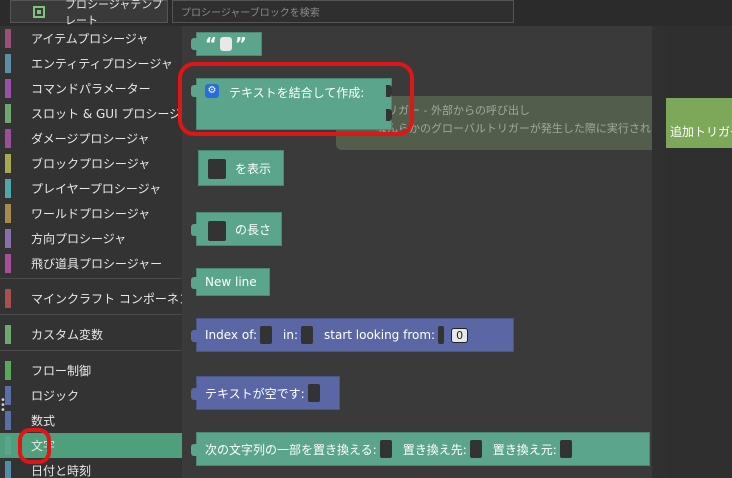 The height and width of the screenshot is (478, 732). What do you see at coordinates (296, 99) in the screenshot?
I see `highlight-annotation` at bounding box center [296, 99].